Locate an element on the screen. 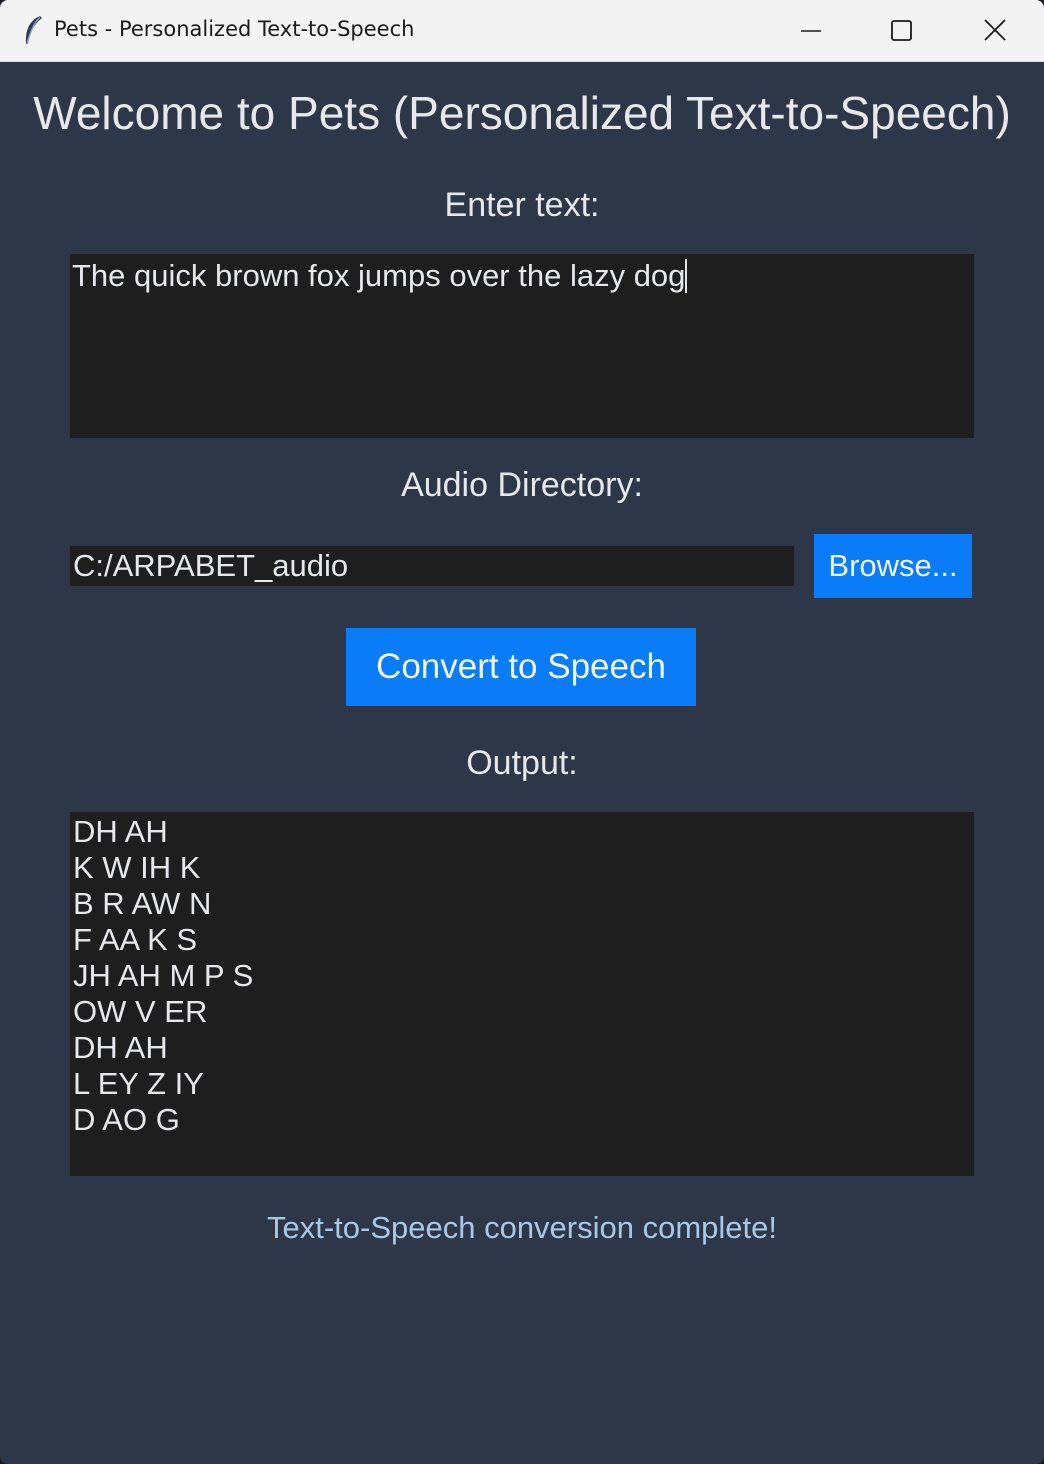  title-bar: Pets - Personalized Text-to-Speech is located at coordinates (522, 31).